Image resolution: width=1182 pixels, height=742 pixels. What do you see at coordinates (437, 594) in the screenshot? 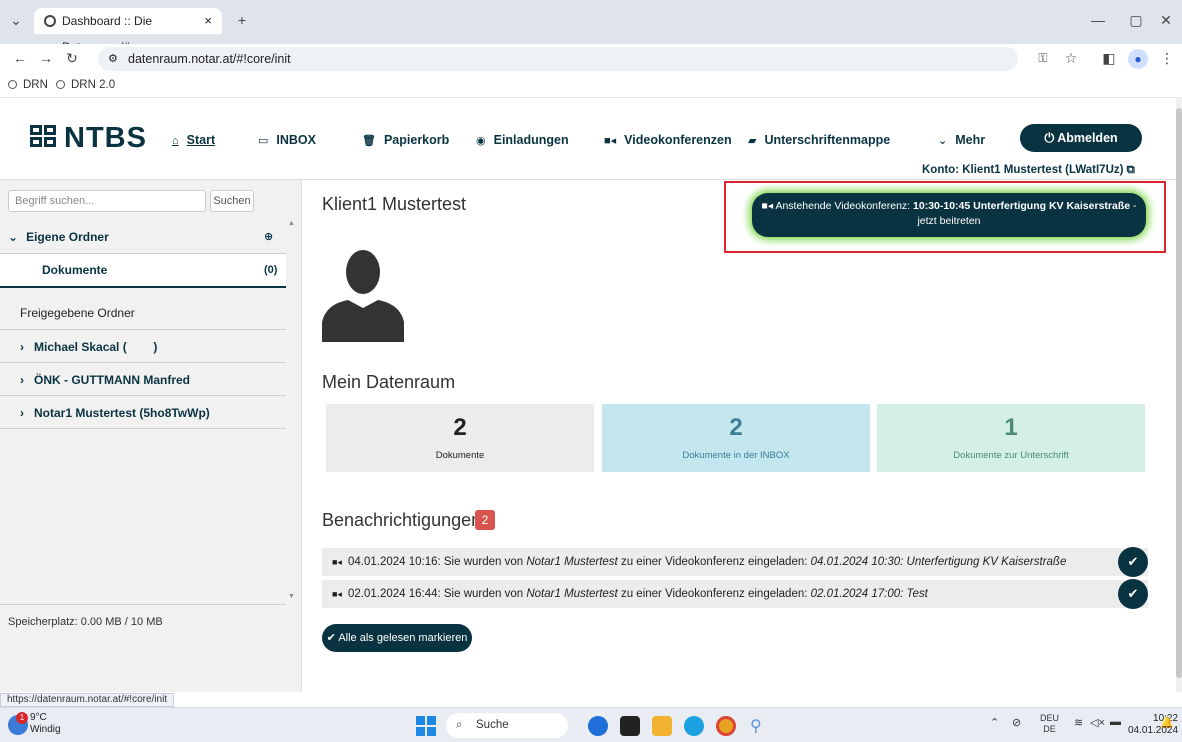
I see `notification-prefix: 02.01.2024 16:44: Sie wurden von` at bounding box center [437, 594].